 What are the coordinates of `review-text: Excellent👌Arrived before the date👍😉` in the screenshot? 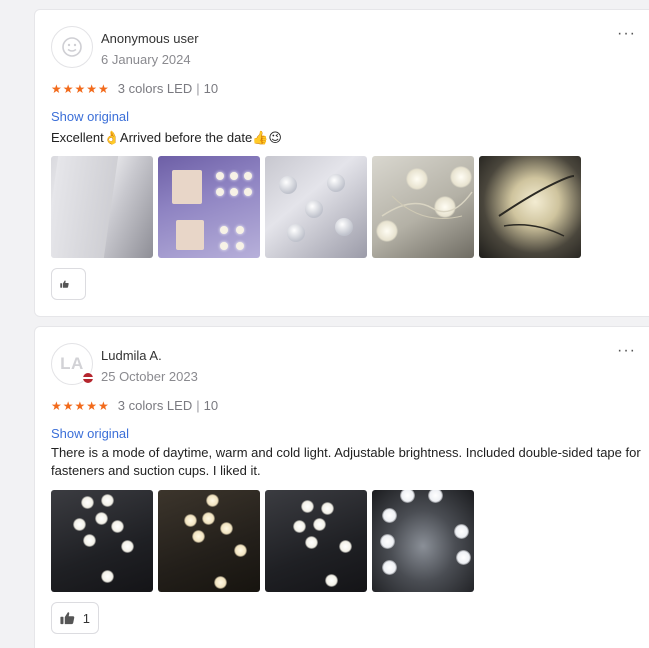 It's located at (166, 137).